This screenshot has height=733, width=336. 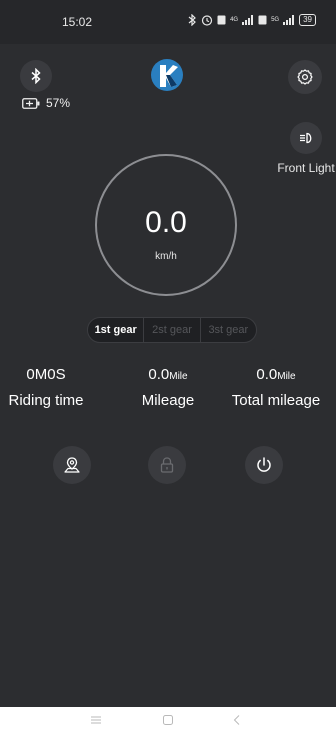 I want to click on total-mileage-value-number: 0.0, so click(x=267, y=374).